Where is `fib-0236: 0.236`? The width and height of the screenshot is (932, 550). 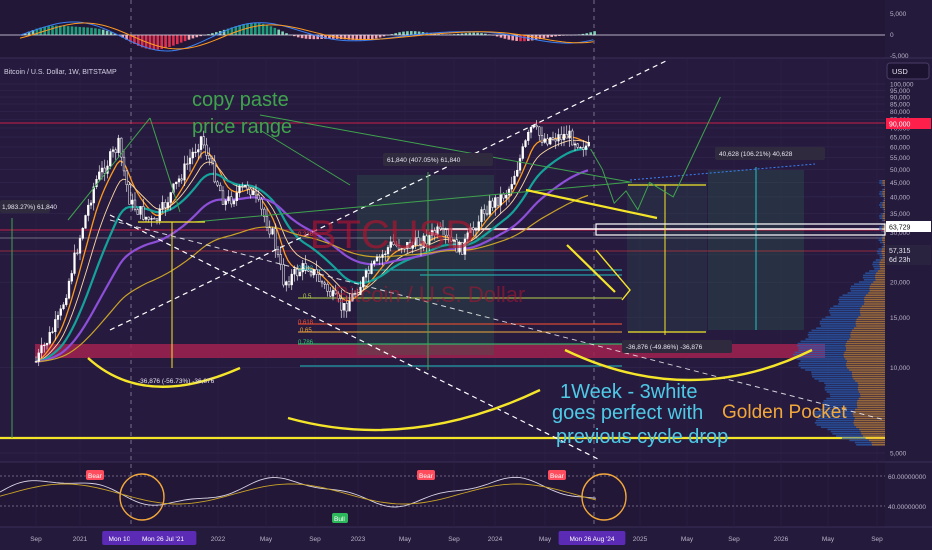 fib-0236: 0.236 is located at coordinates (306, 235).